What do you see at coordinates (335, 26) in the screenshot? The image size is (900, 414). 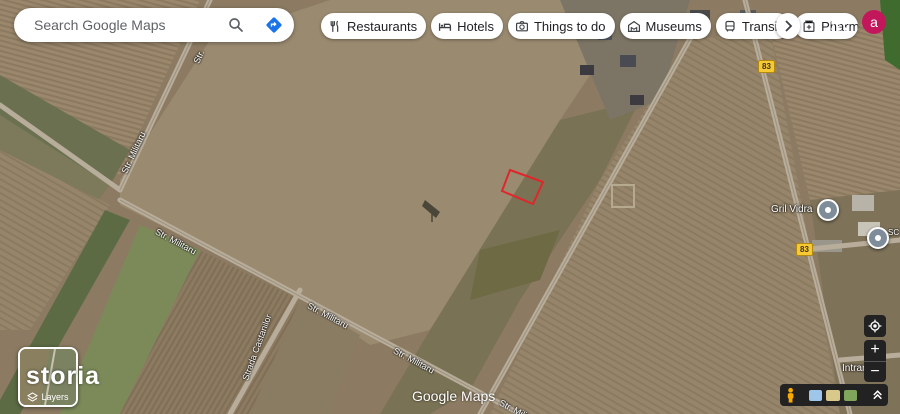 I see `fork-knife-icon` at bounding box center [335, 26].